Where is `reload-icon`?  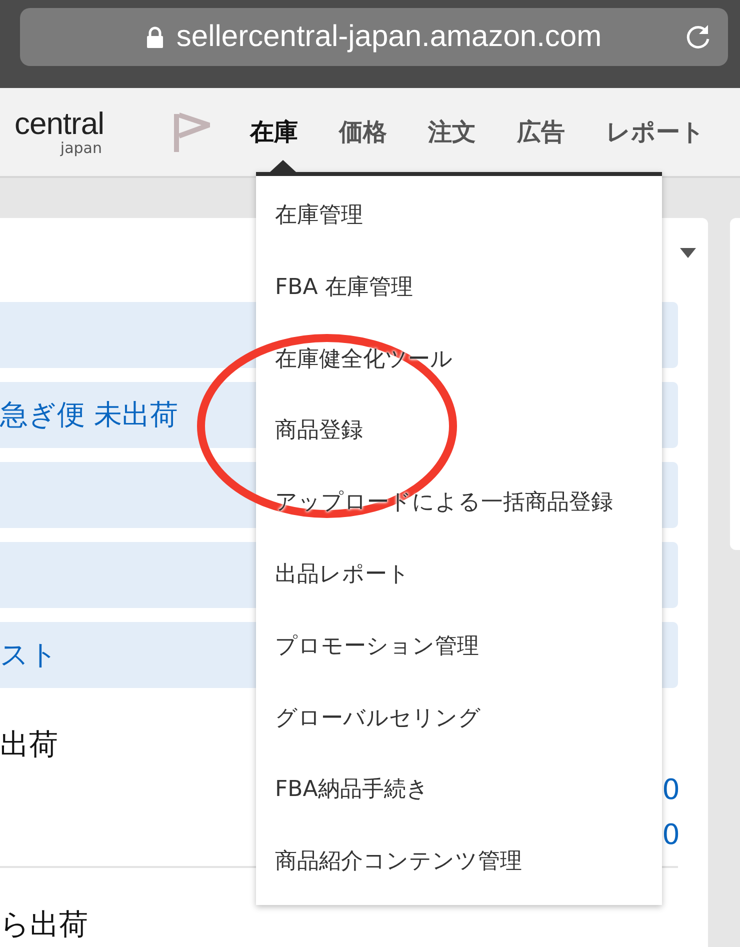
reload-icon is located at coordinates (698, 37).